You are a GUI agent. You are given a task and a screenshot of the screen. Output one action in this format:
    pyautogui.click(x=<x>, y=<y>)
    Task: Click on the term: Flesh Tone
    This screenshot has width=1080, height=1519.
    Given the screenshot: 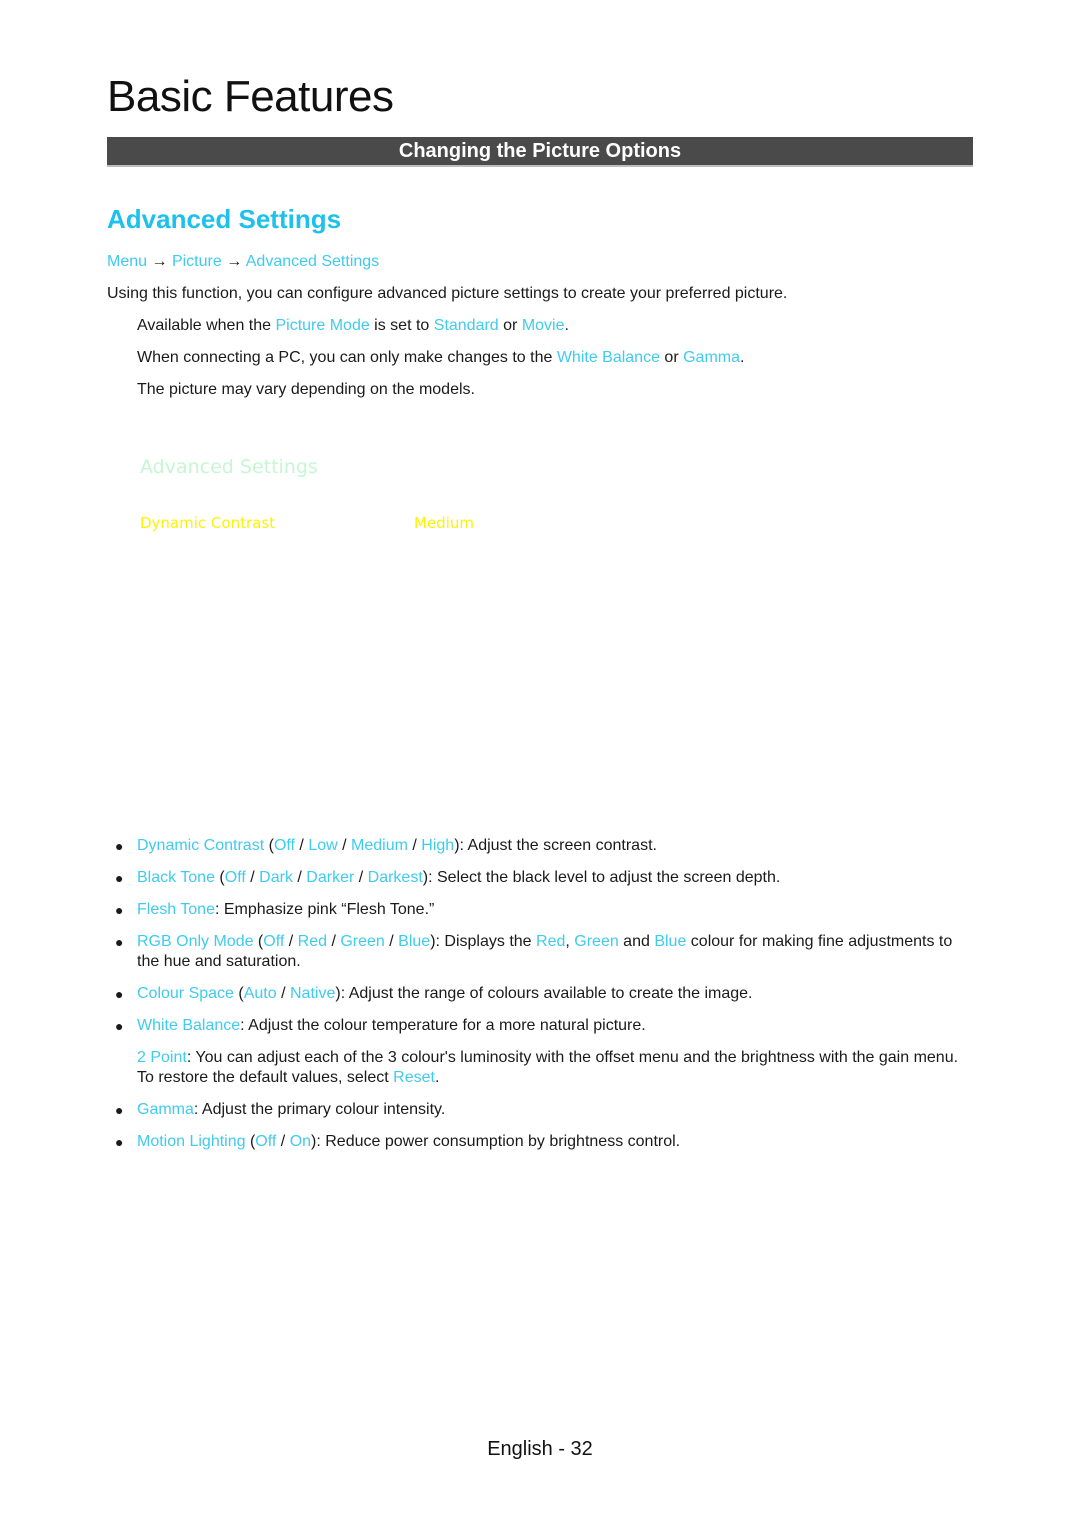 What is the action you would take?
    pyautogui.click(x=176, y=909)
    